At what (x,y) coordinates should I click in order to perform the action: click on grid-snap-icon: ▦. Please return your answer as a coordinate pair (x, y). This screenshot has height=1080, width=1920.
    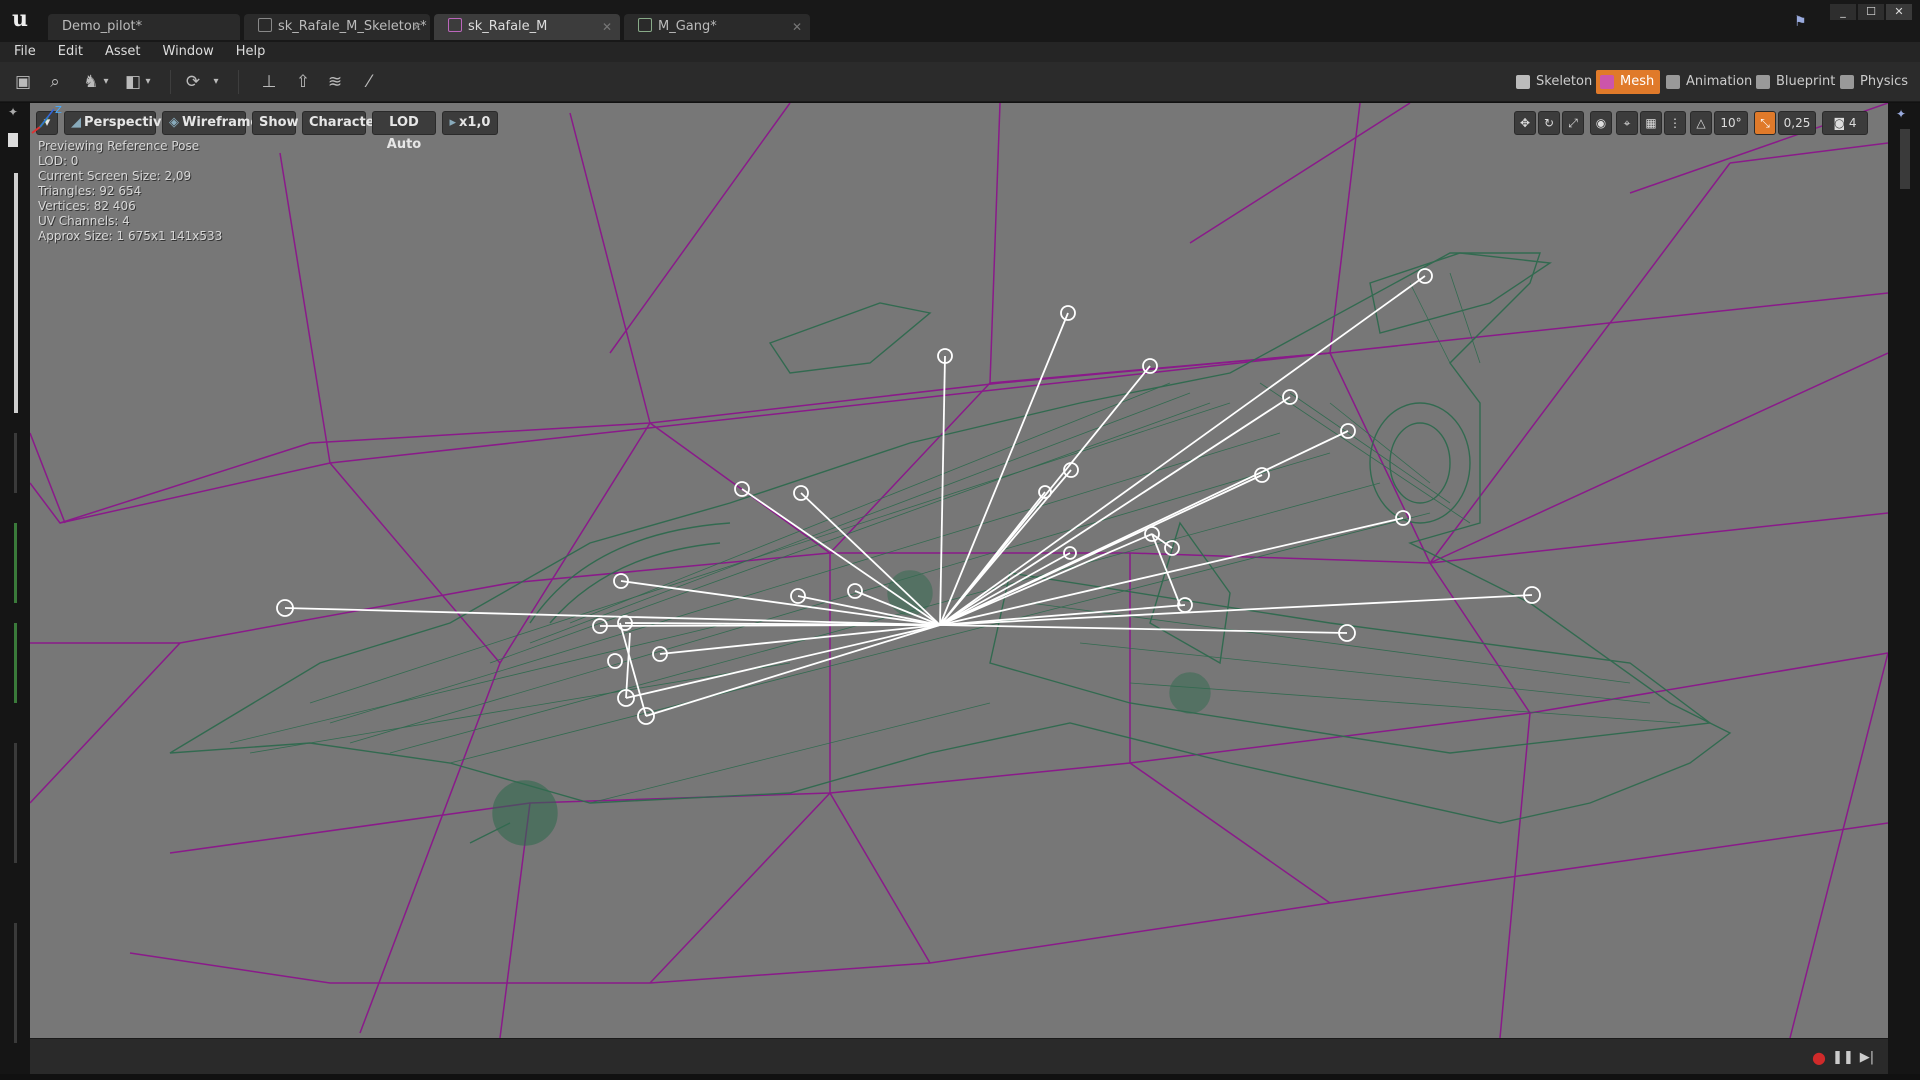
    Looking at the image, I should click on (1651, 123).